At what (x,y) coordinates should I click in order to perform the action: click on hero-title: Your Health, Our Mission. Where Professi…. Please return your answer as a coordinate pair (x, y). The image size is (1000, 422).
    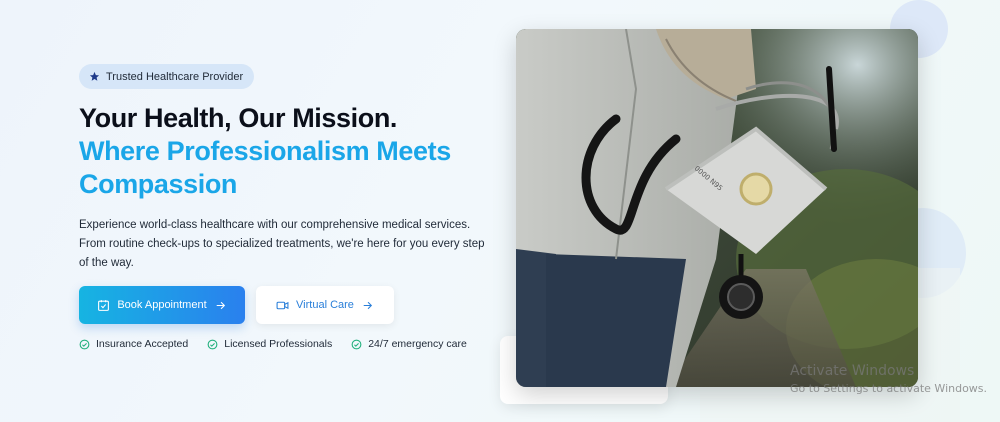
    Looking at the image, I should click on (299, 151).